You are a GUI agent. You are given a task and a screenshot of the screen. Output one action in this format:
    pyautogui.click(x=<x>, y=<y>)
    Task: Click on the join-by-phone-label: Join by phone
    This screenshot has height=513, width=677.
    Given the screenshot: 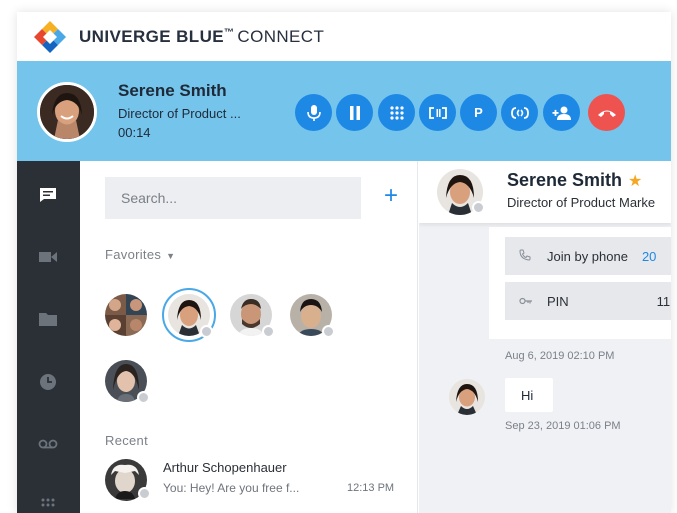 What is the action you would take?
    pyautogui.click(x=587, y=256)
    